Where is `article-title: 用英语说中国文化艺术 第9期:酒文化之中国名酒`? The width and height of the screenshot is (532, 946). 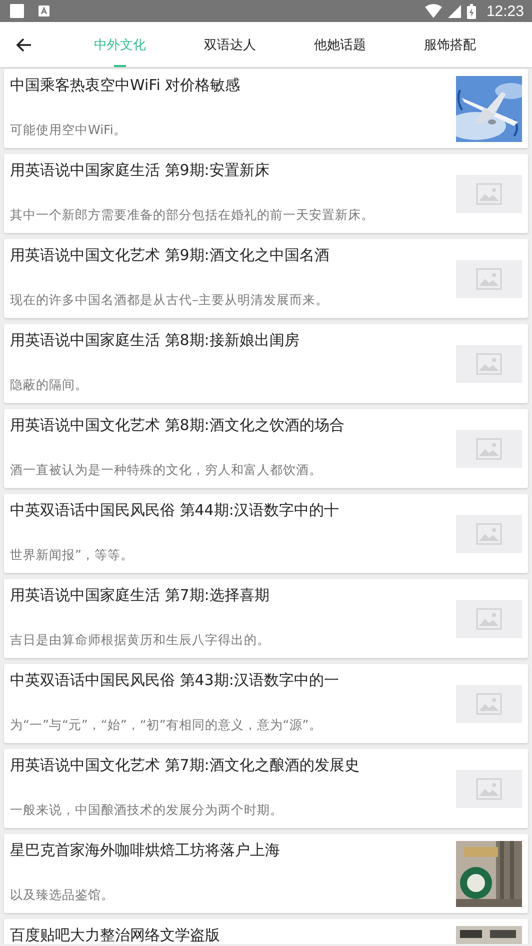 article-title: 用英语说中国文化艺术 第9期:酒文化之中国名酒 is located at coordinates (170, 255).